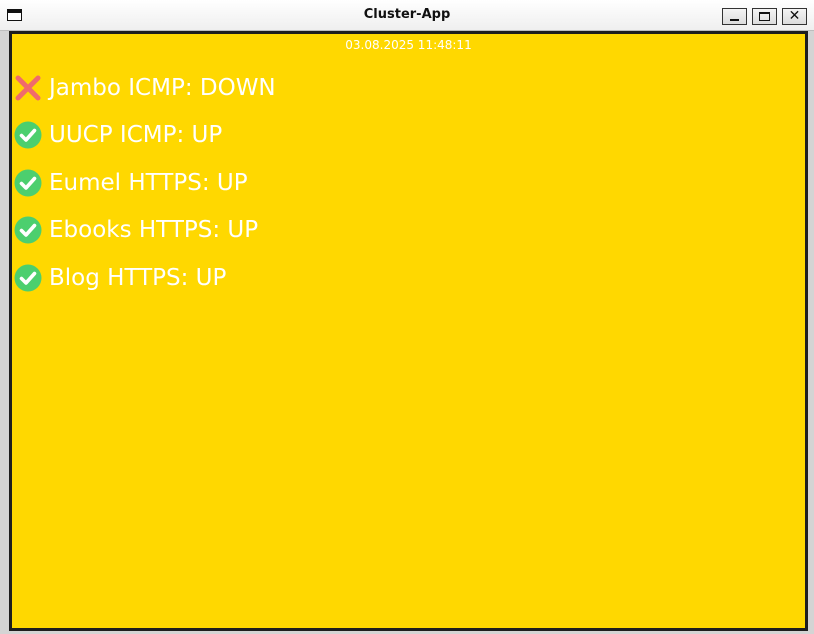 The width and height of the screenshot is (814, 634). What do you see at coordinates (408, 45) in the screenshot?
I see `timestamp: 03.08.2025 11:48:11` at bounding box center [408, 45].